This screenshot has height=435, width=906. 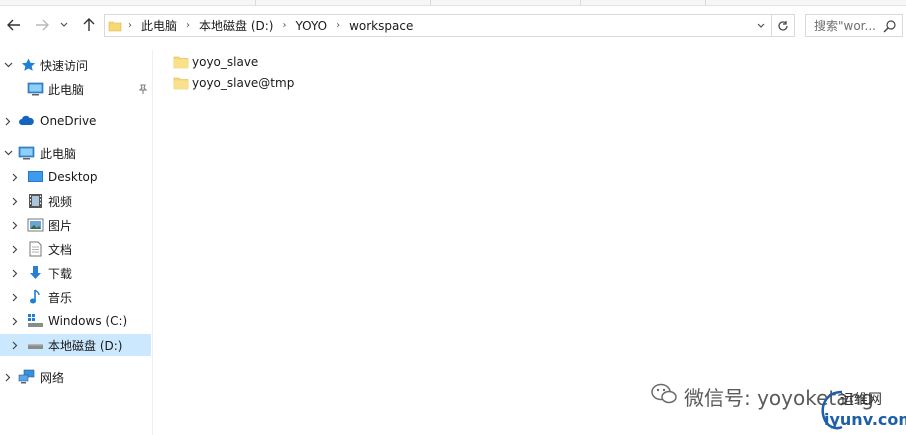 I want to click on nav-item-drive-d: 本地磁盘 (D:), so click(x=75, y=345).